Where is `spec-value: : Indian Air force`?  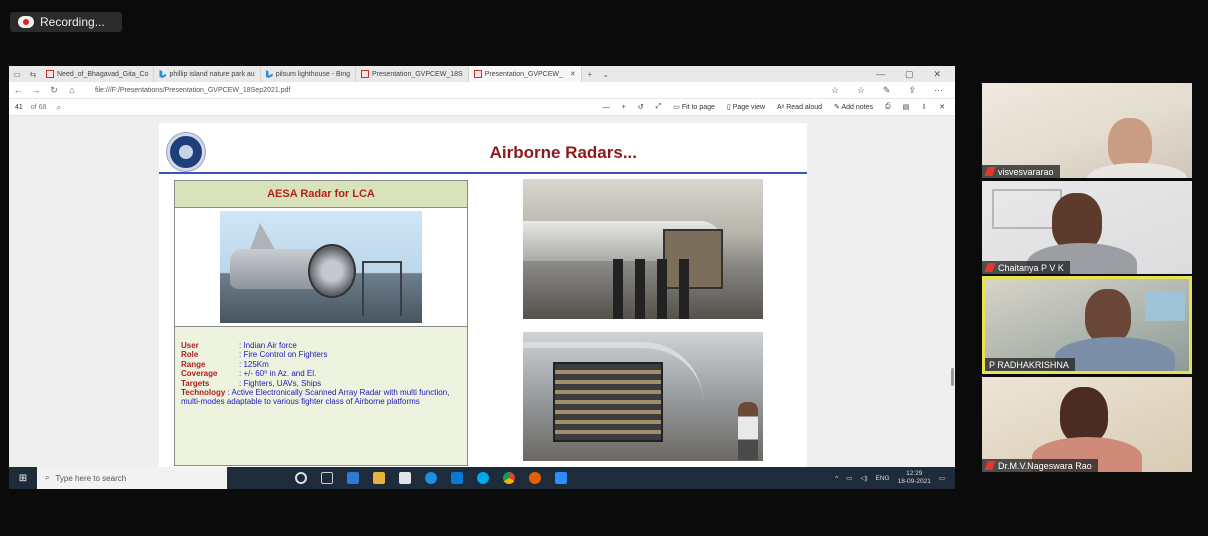 spec-value: : Indian Air force is located at coordinates (268, 345).